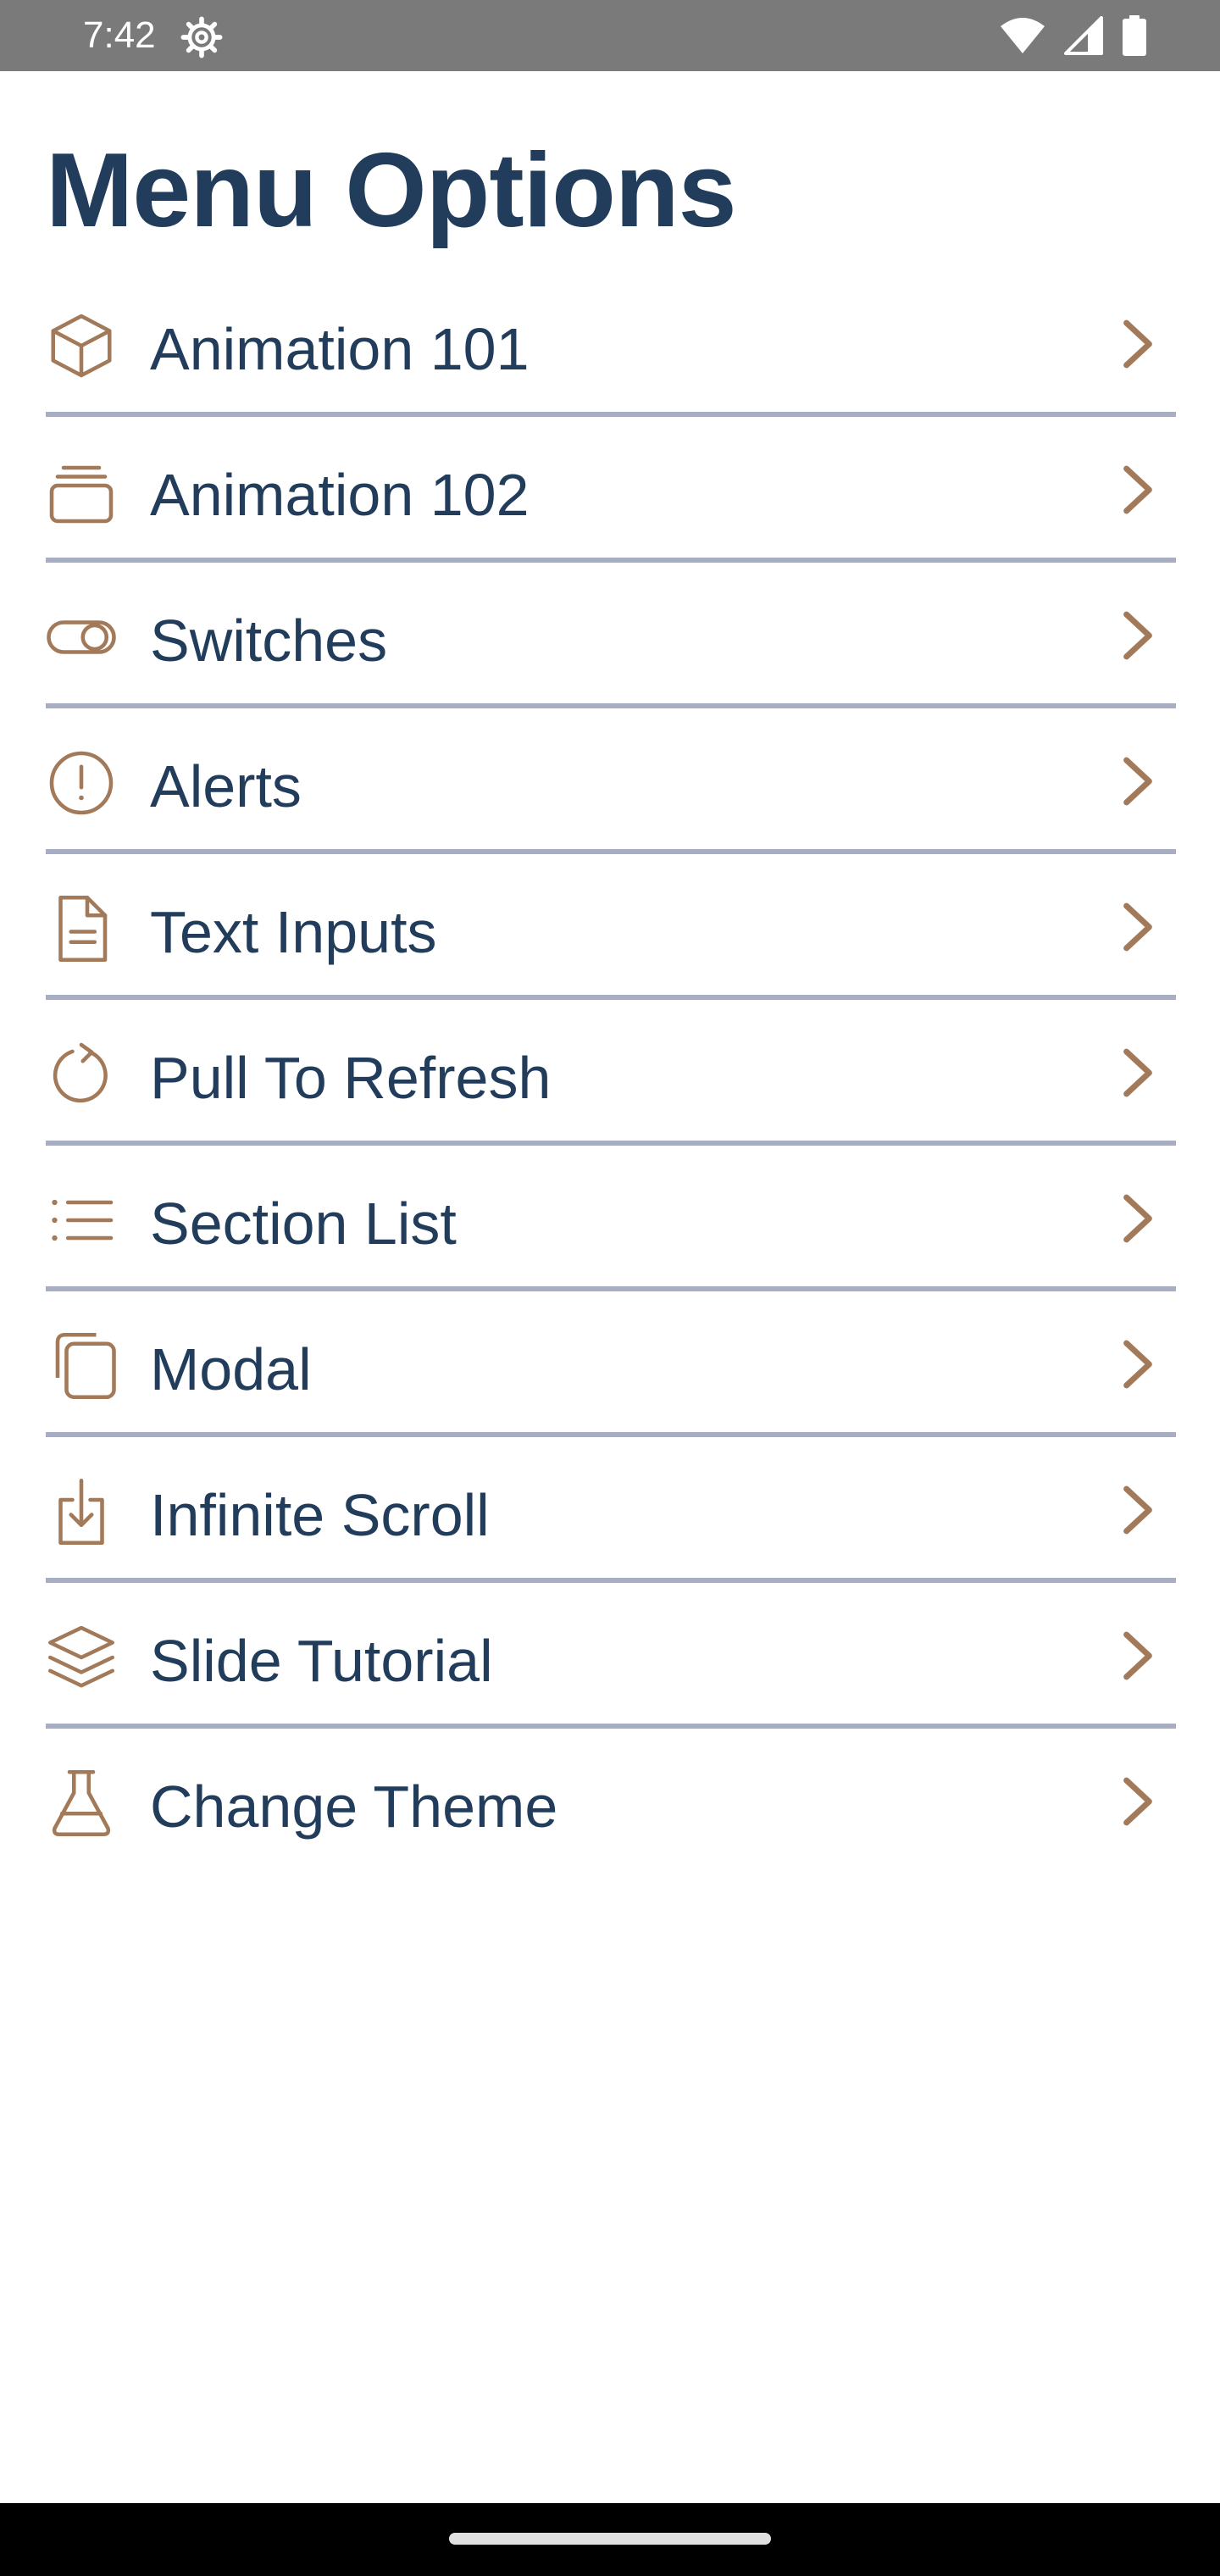 The image size is (1220, 2576). What do you see at coordinates (231, 1369) in the screenshot?
I see `menu-item-label: Modal` at bounding box center [231, 1369].